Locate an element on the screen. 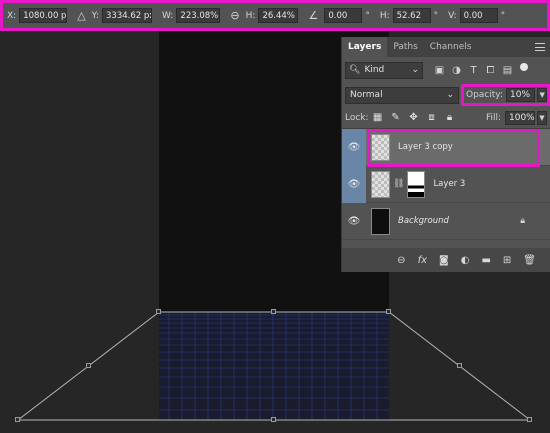 The image size is (550, 433). blend-row: Normal ⌄ Opacity: 10% ▼ is located at coordinates (446, 95).